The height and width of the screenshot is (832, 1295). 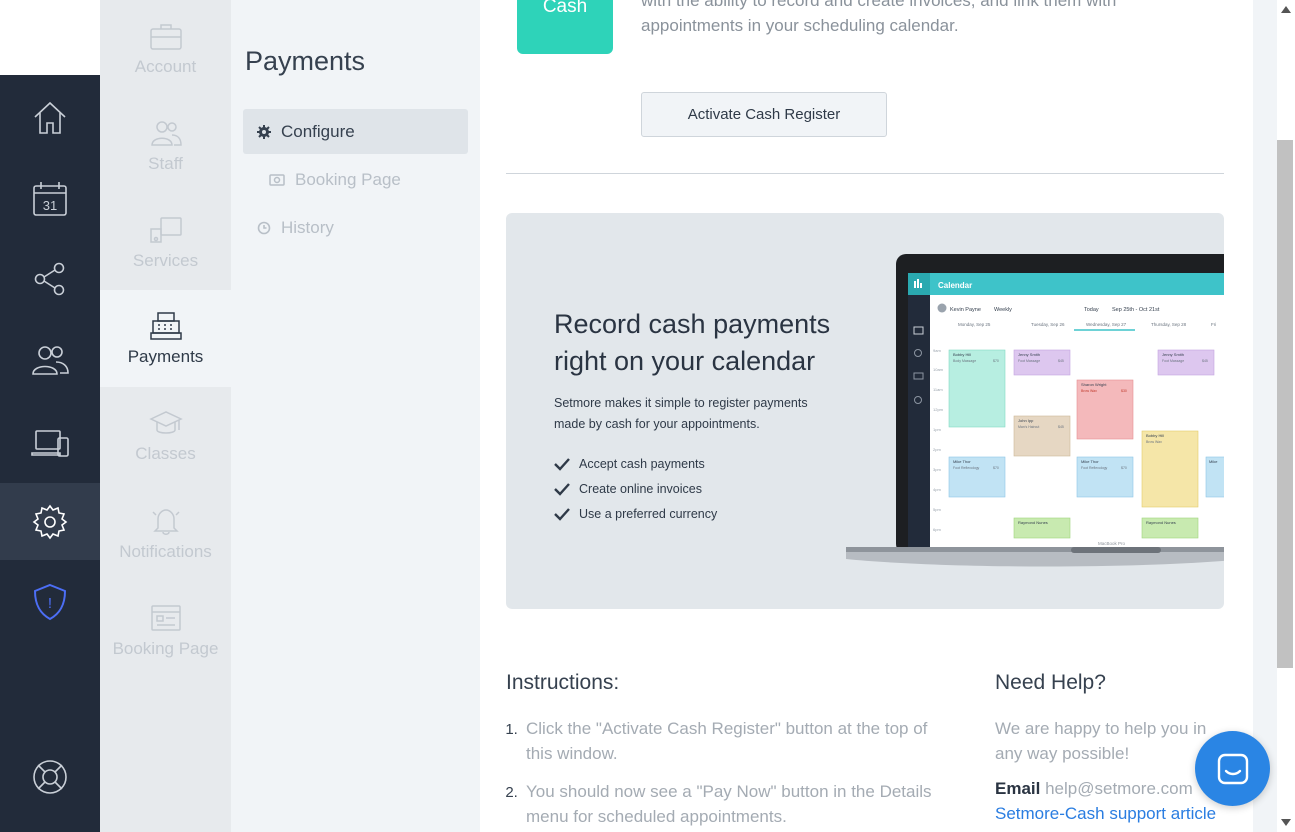 I want to click on category-services: Services, so click(x=165, y=242).